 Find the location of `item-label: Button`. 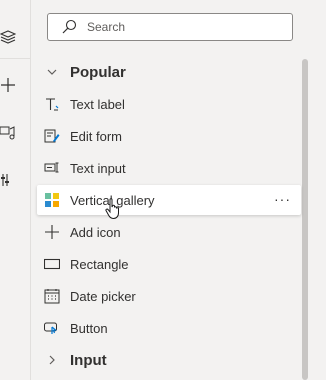

item-label: Button is located at coordinates (89, 328).